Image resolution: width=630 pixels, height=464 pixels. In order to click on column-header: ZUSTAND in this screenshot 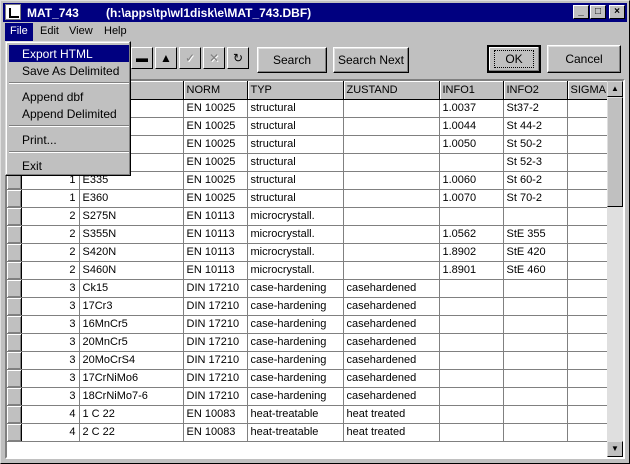, I will do `click(391, 90)`.